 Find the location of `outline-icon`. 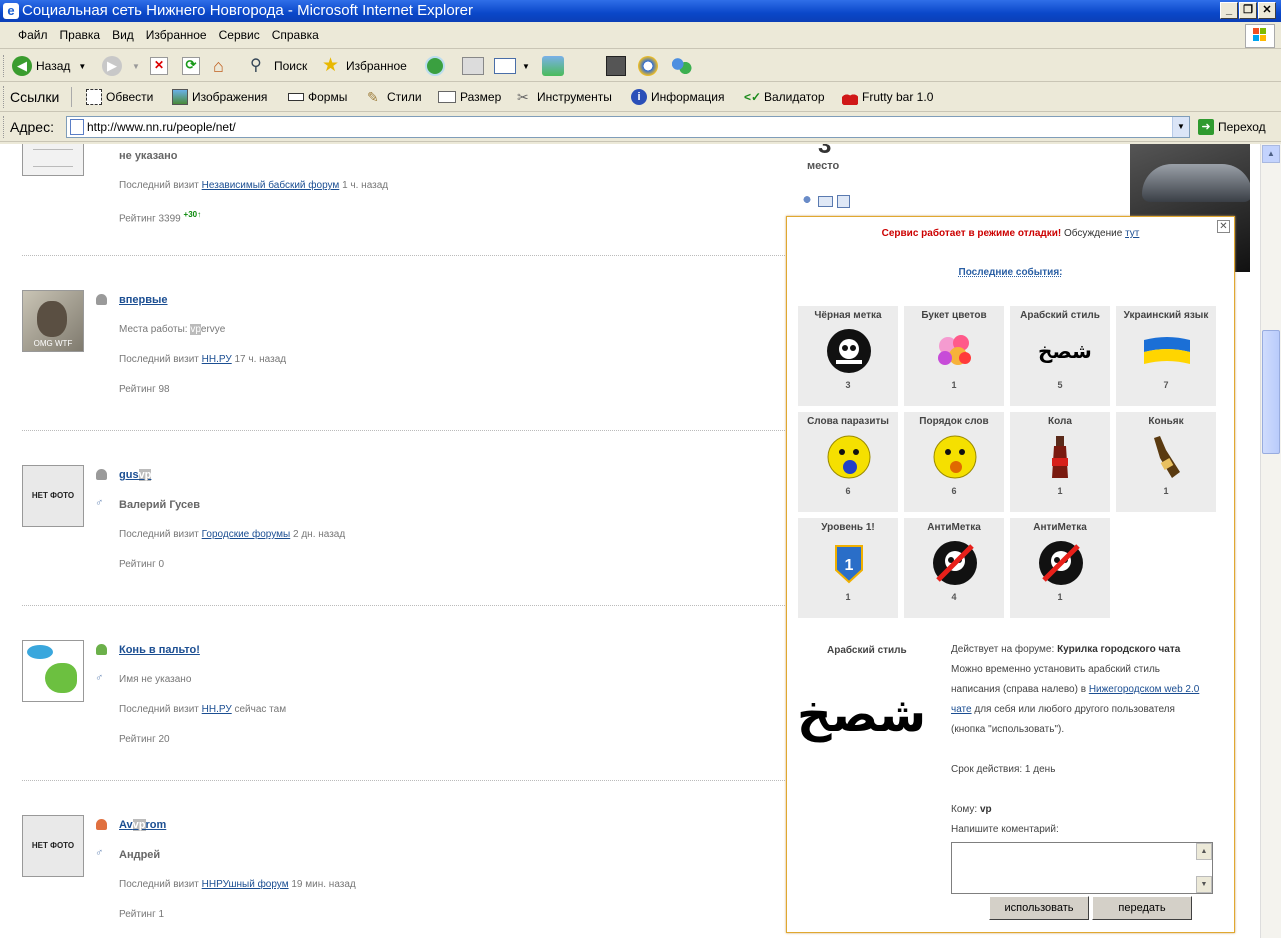

outline-icon is located at coordinates (94, 97).